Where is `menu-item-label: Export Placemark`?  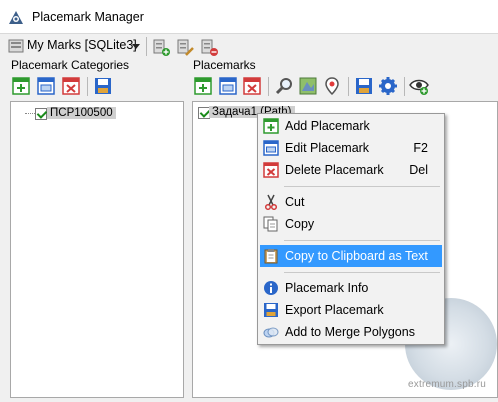 menu-item-label: Export Placemark is located at coordinates (334, 310).